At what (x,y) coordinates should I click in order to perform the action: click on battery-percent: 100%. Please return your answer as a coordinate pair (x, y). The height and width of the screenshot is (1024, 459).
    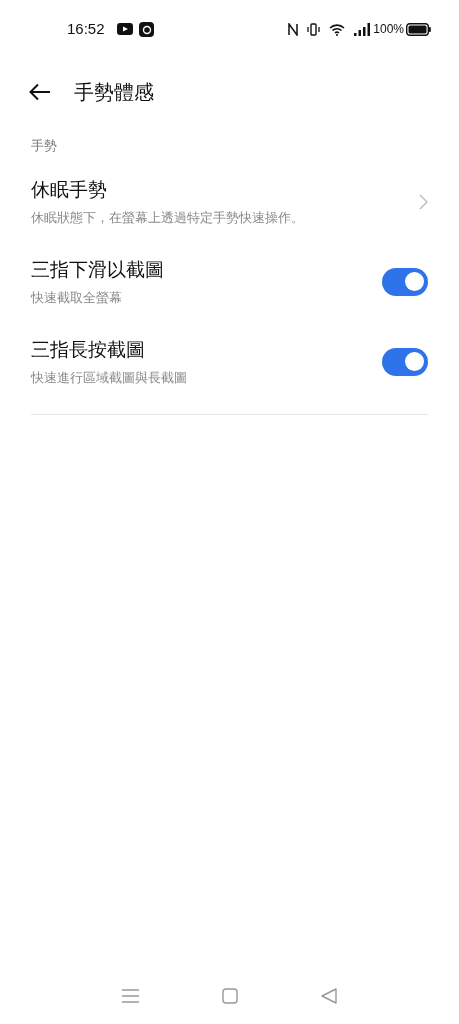
    Looking at the image, I should click on (388, 29).